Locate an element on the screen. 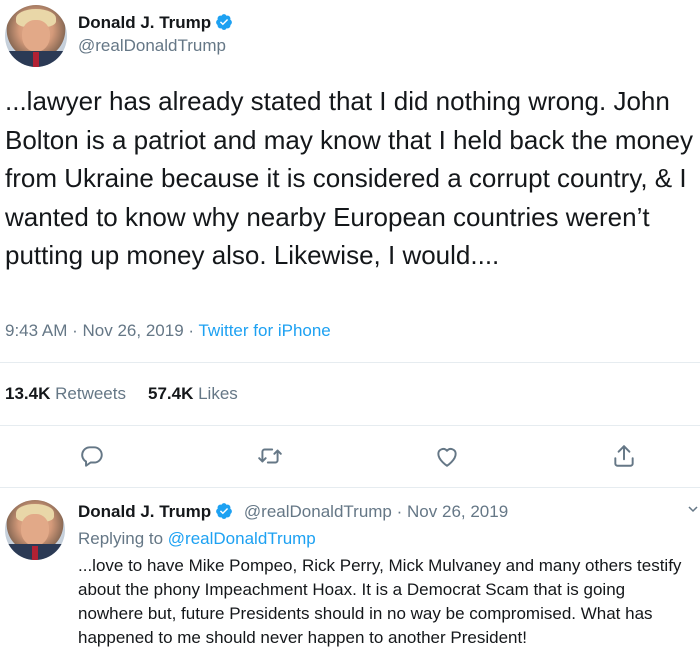 The width and height of the screenshot is (700, 654). likes-stat: 57.4K Likes is located at coordinates (193, 393).